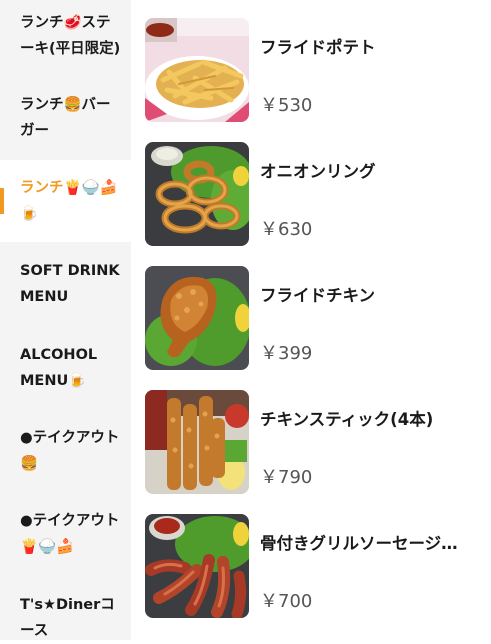  Describe the element at coordinates (197, 566) in the screenshot. I see `grilled-sausage-image` at that location.